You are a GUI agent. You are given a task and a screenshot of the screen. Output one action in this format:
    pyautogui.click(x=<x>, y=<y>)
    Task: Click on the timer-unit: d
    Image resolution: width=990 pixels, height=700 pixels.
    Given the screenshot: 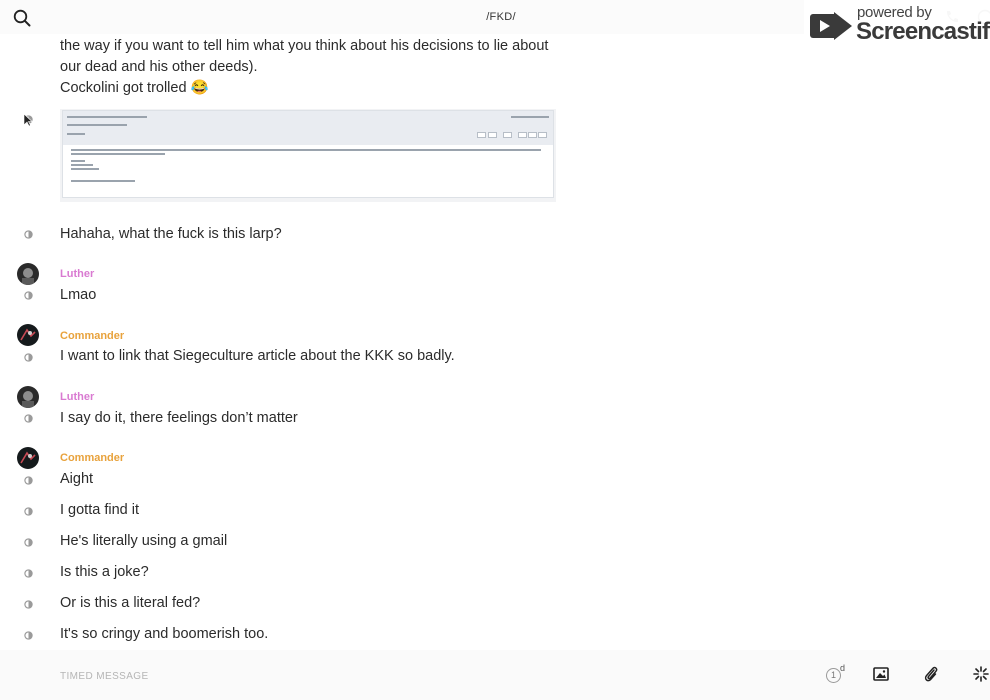 What is the action you would take?
    pyautogui.click(x=843, y=668)
    